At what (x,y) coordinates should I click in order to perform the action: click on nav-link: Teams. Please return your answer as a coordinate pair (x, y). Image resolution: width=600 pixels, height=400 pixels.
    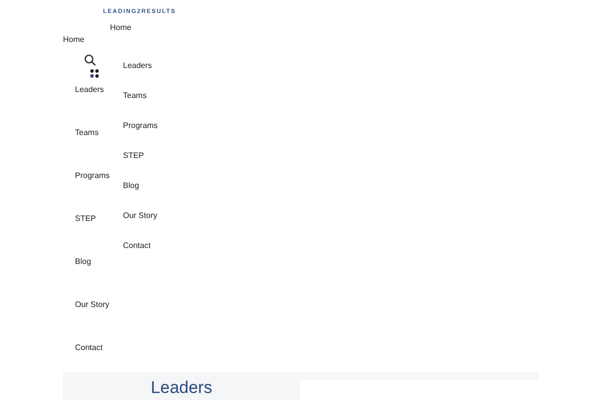
    Looking at the image, I should click on (87, 133).